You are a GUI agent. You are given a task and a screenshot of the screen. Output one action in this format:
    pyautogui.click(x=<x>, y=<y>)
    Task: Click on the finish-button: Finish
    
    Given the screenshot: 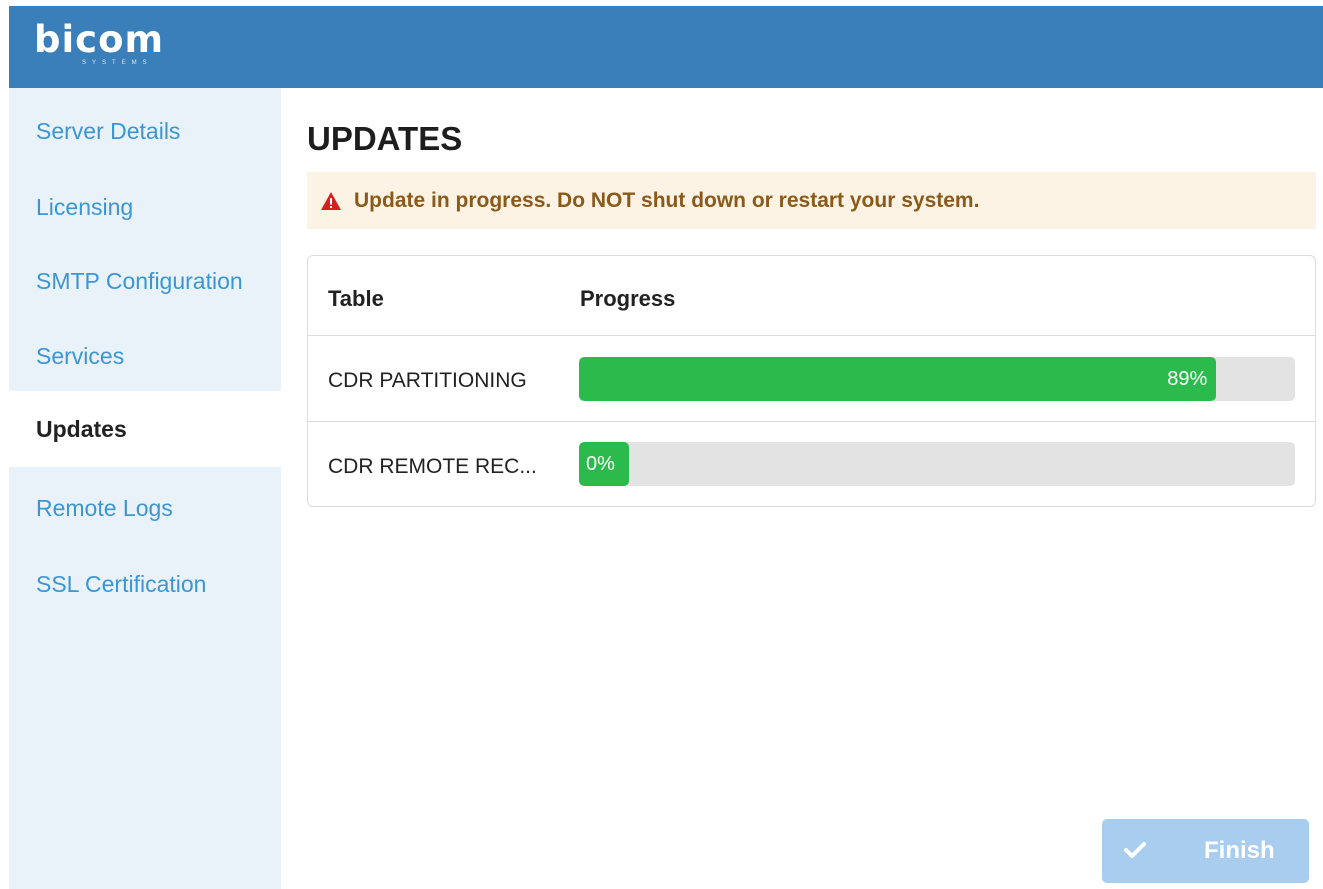 What is the action you would take?
    pyautogui.click(x=1205, y=851)
    